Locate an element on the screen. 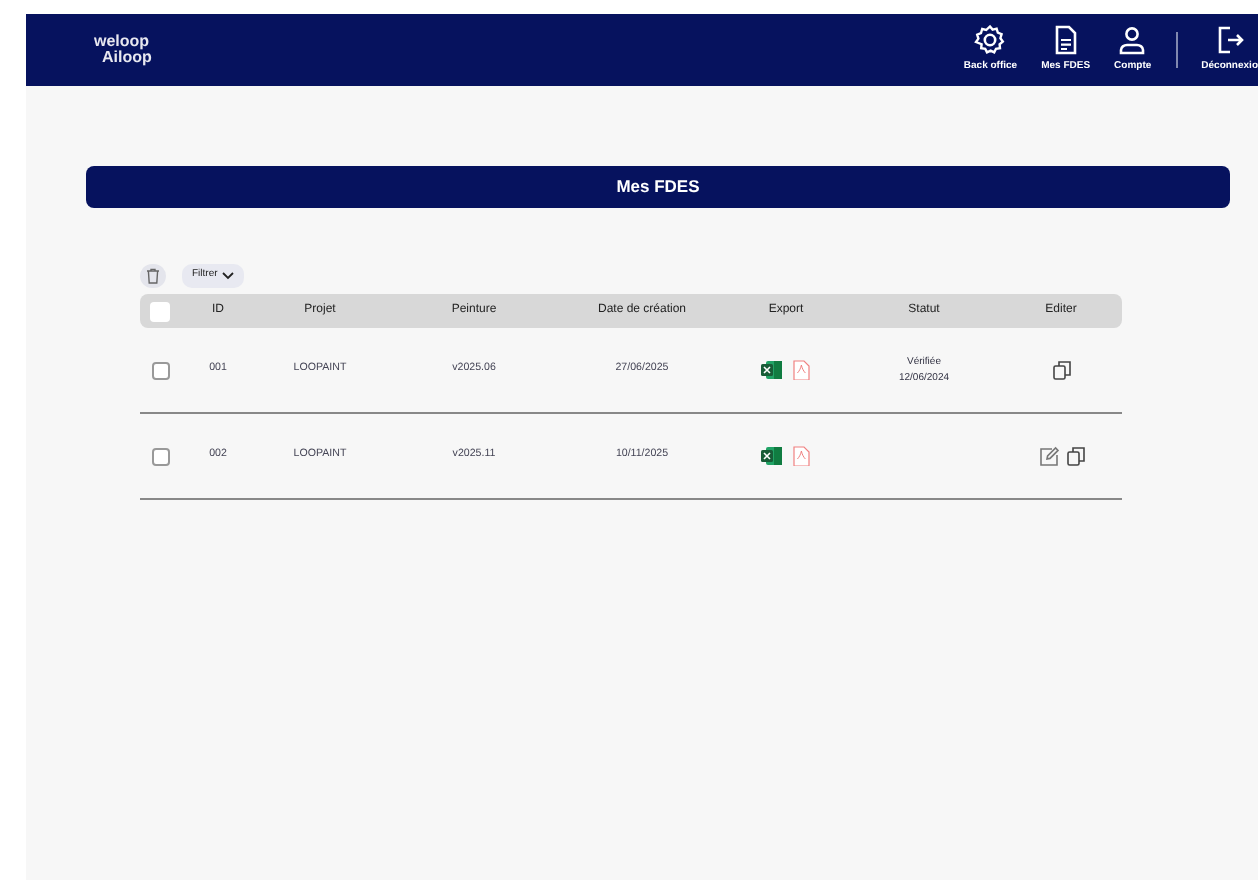 This screenshot has height=880, width=1258. delete-button is located at coordinates (153, 276).